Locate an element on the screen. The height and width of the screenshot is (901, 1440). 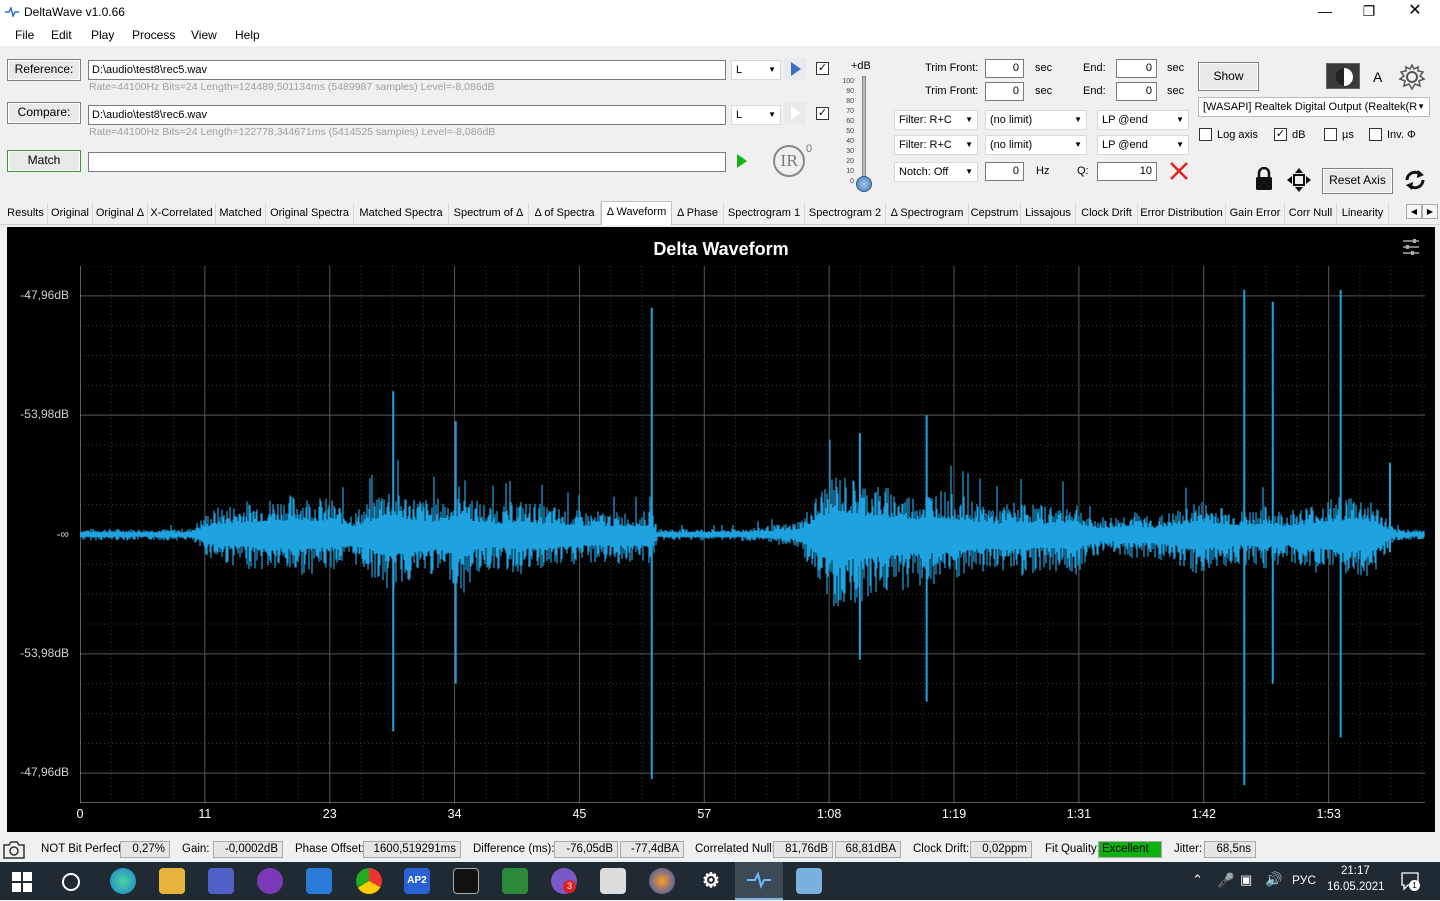
screenshot-button is located at coordinates (14, 850).